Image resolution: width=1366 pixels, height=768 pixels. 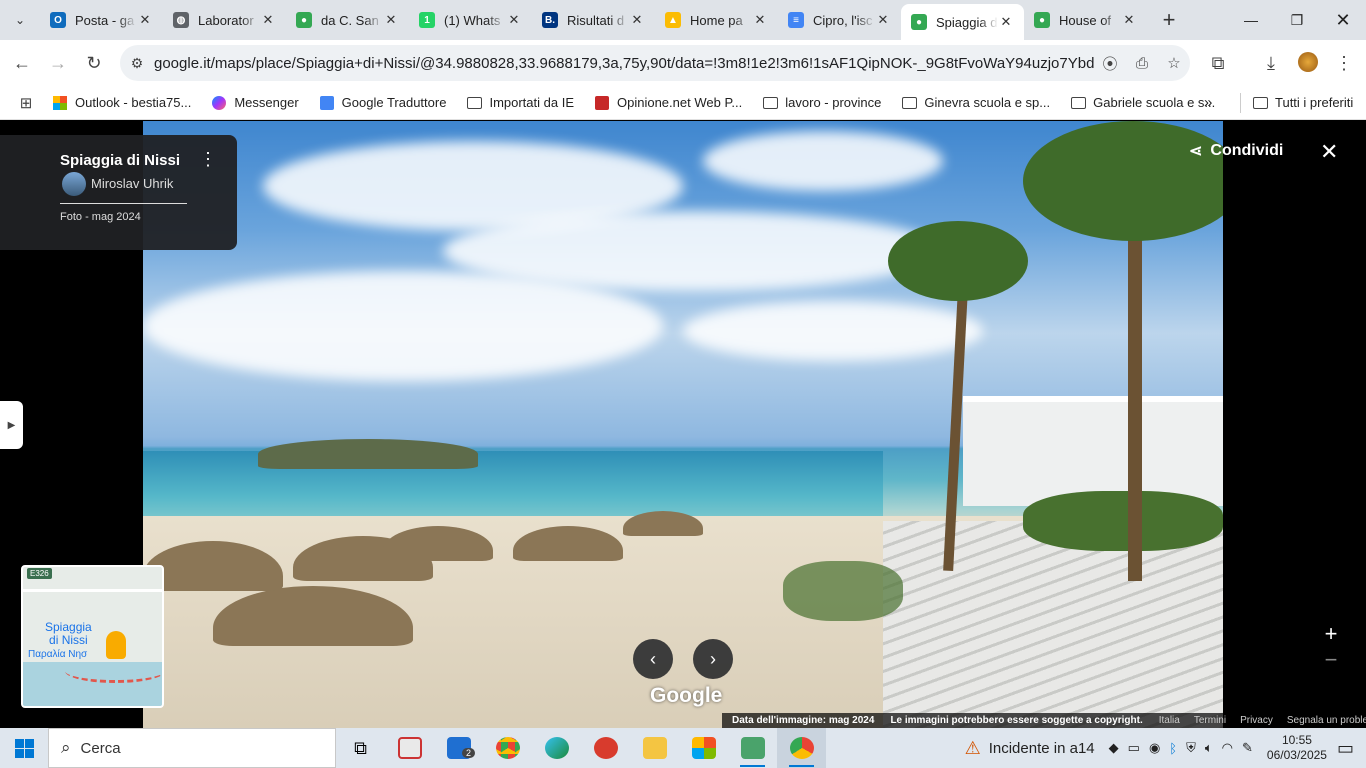 I want to click on tab-search-button: ⌄, so click(x=20, y=20).